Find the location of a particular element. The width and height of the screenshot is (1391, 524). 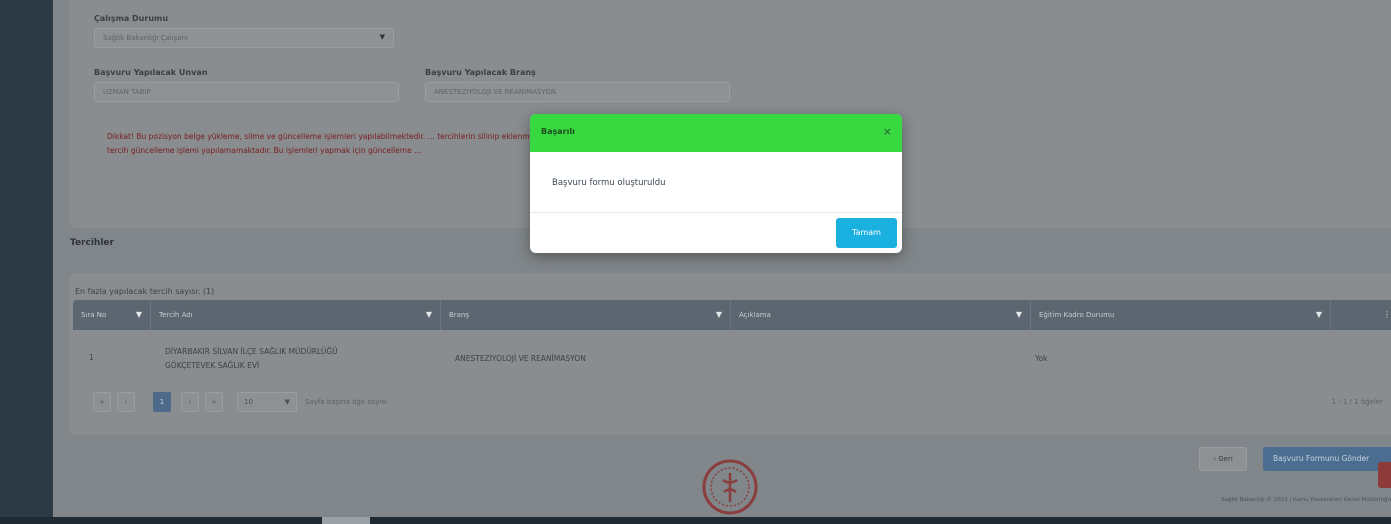

last-page-button: » is located at coordinates (214, 402).